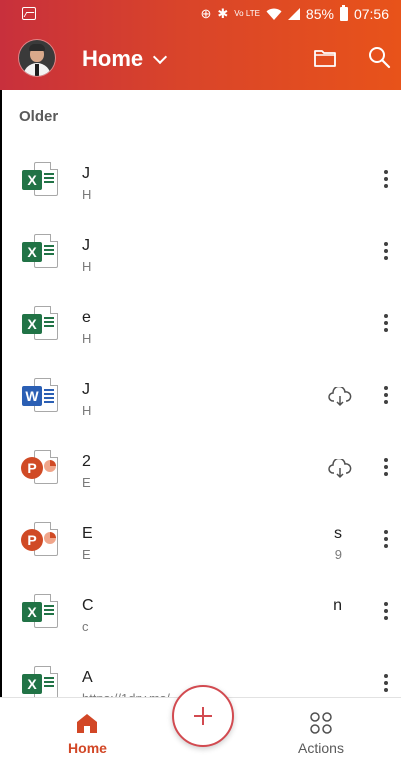  I want to click on volte-icon: Vo LTE, so click(247, 13).